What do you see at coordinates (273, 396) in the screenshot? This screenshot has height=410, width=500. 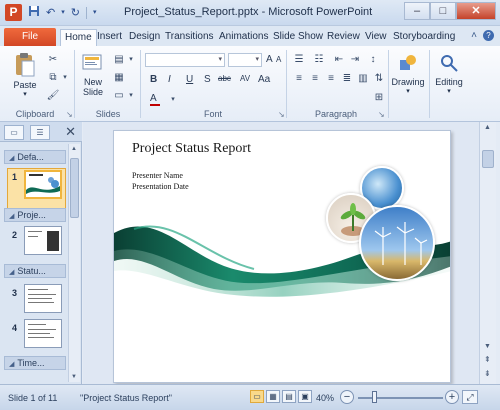 I see `slide-sorter-view-button: ▦` at bounding box center [273, 396].